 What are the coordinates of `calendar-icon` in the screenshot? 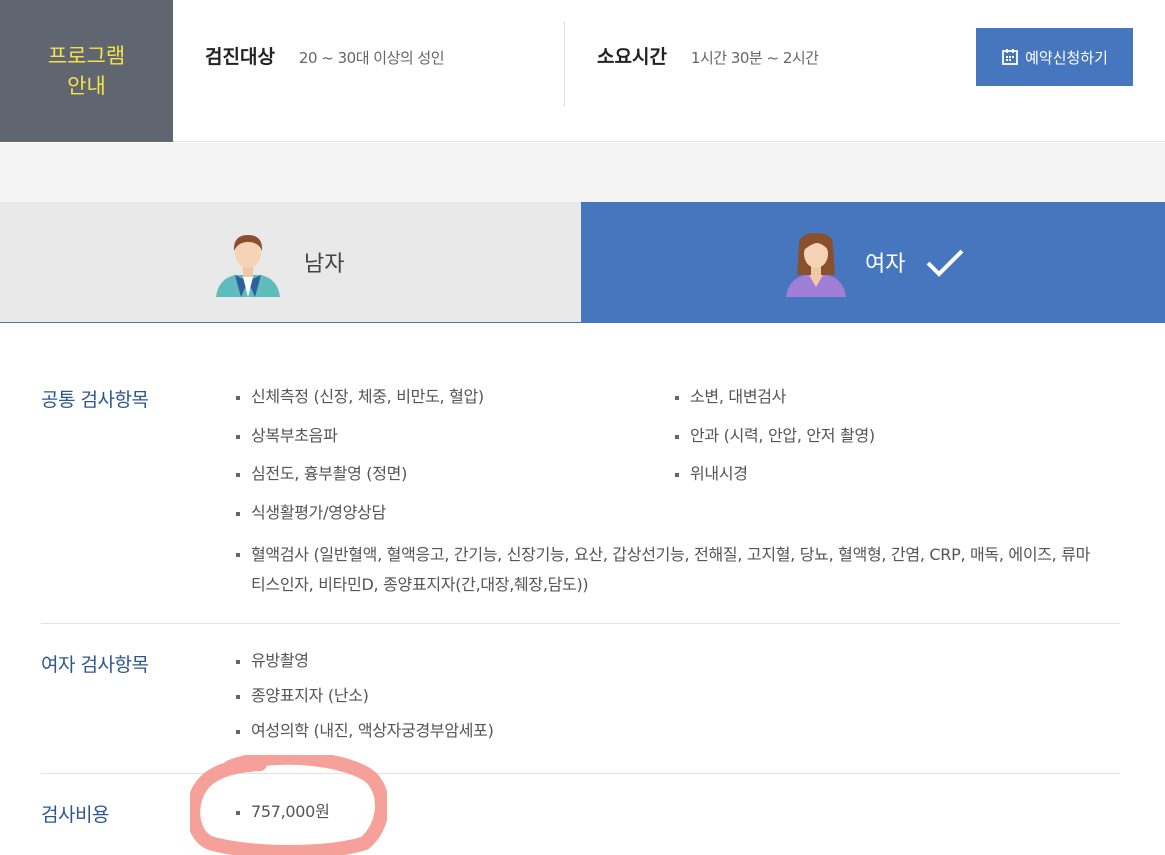 It's located at (1010, 57).